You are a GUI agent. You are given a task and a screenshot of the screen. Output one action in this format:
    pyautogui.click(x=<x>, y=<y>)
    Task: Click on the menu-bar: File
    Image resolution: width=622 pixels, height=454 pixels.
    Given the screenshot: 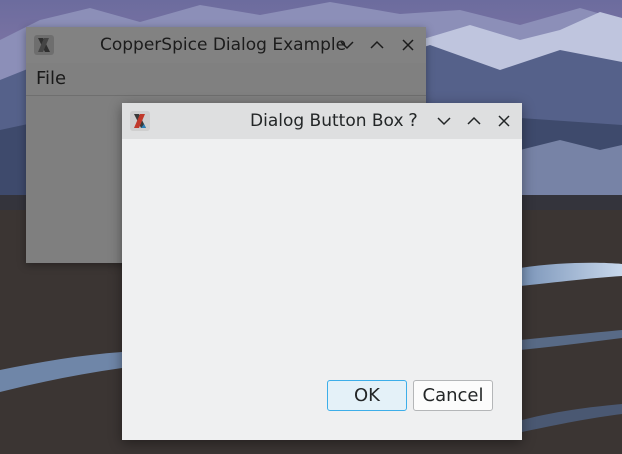 What is the action you would take?
    pyautogui.click(x=226, y=79)
    